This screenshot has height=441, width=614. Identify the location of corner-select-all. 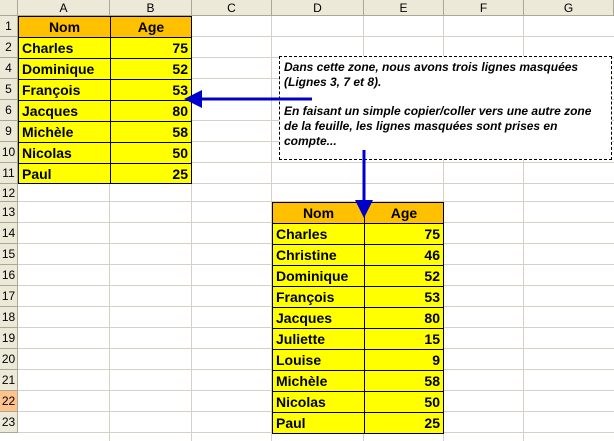
(9, 8).